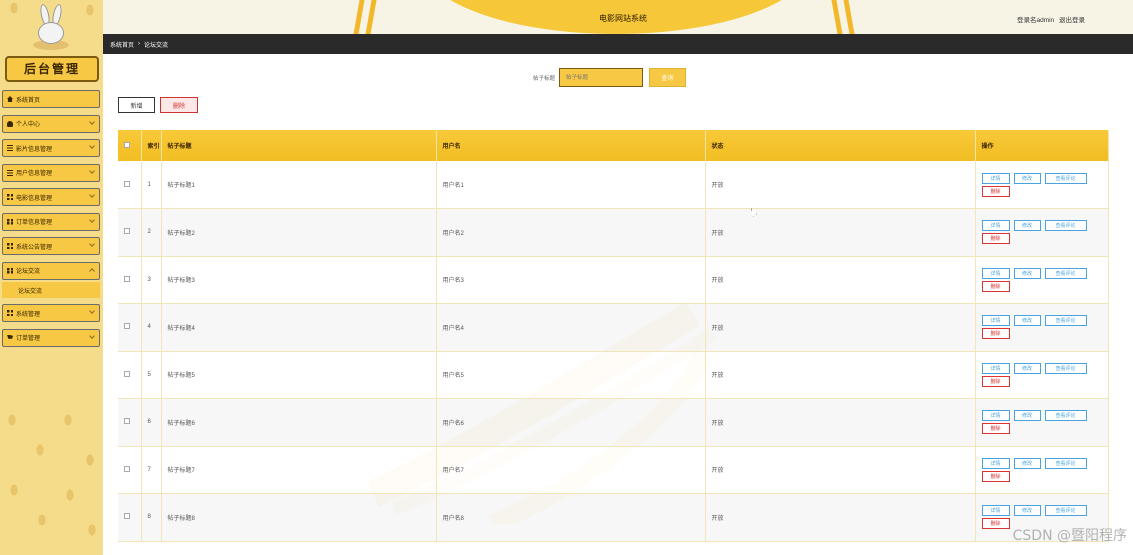  Describe the element at coordinates (299, 375) in the screenshot. I see `row-title: 帖子标题5` at that location.